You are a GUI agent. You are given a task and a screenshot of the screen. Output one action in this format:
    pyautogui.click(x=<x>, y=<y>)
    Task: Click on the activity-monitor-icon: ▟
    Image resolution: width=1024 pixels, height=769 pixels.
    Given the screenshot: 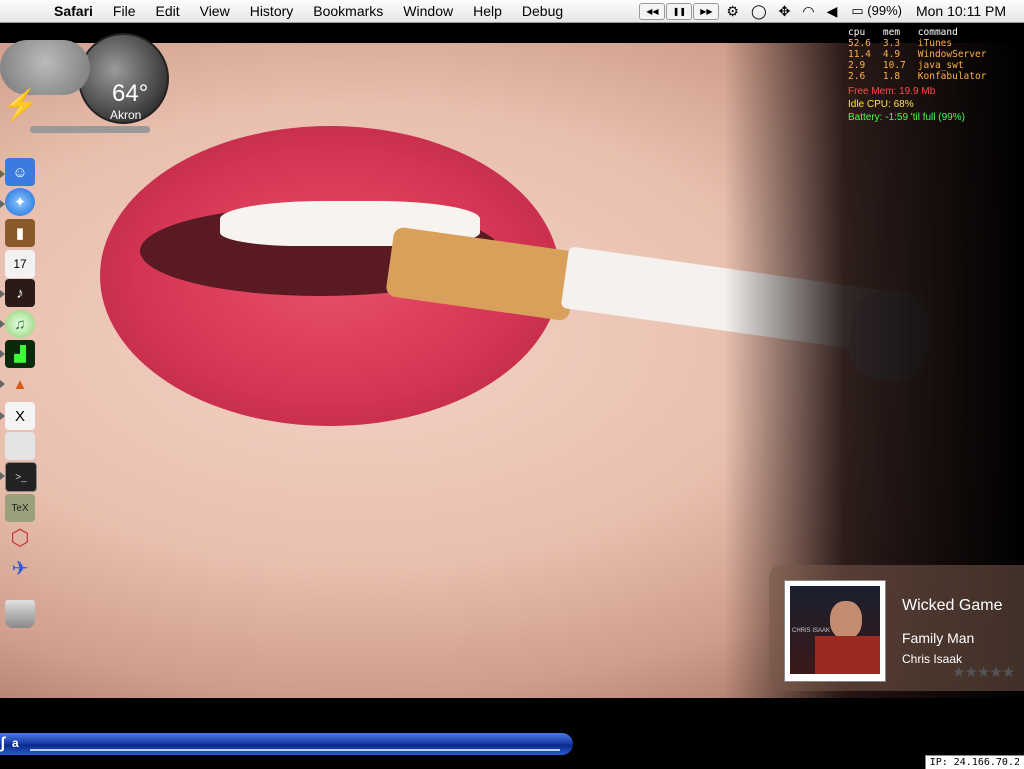 What is the action you would take?
    pyautogui.click(x=20, y=354)
    